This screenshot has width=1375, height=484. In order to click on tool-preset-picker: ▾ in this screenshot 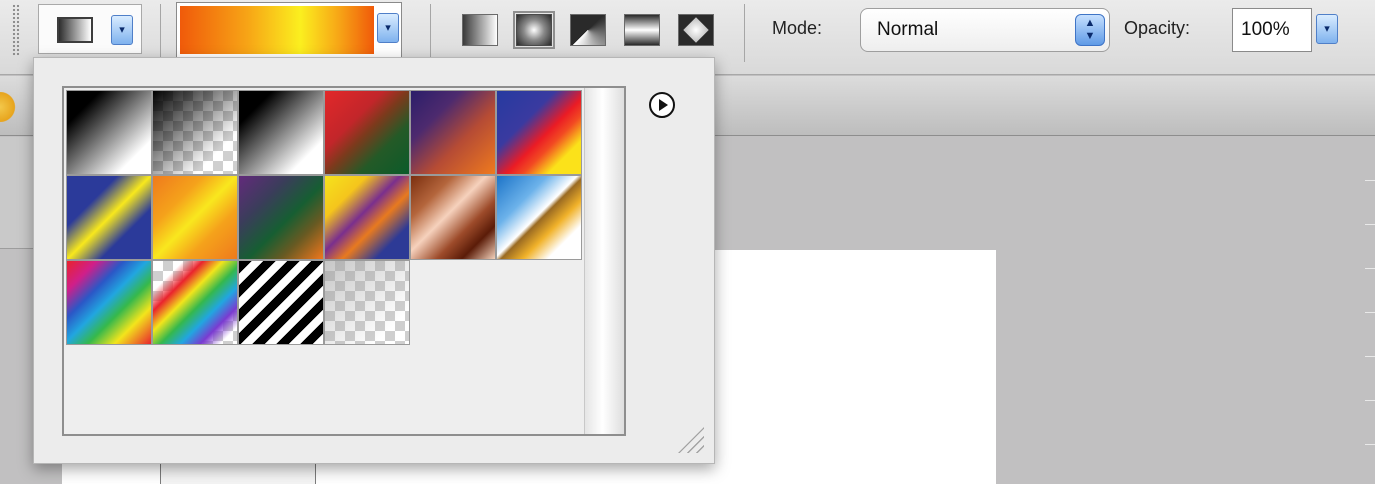, I will do `click(90, 29)`.